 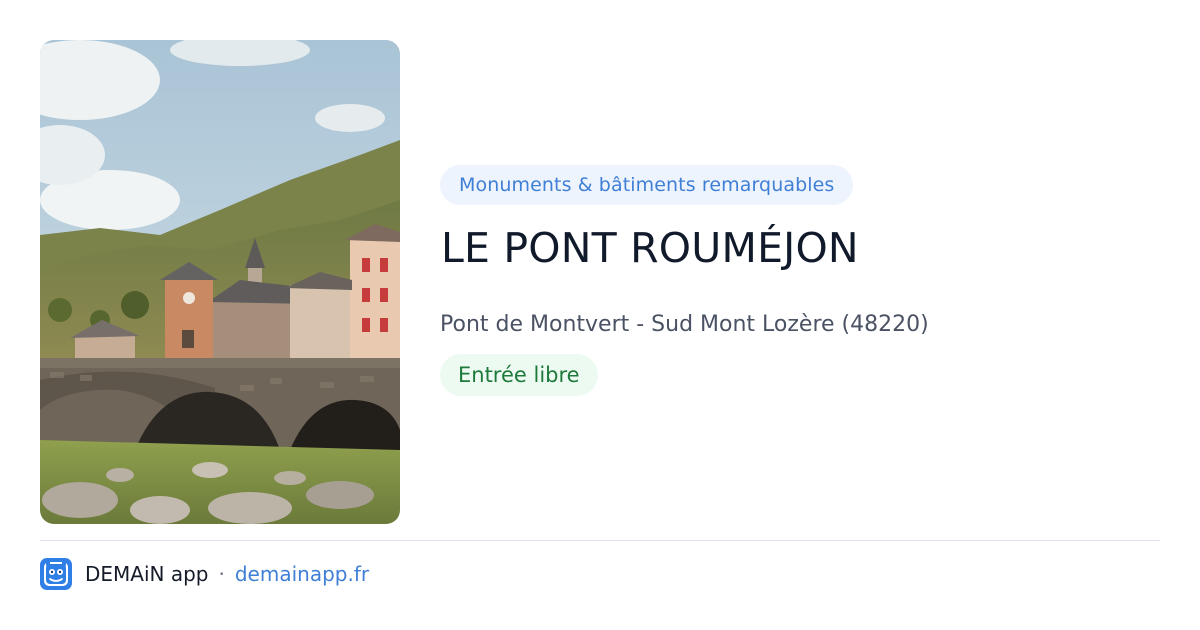 What do you see at coordinates (647, 185) in the screenshot?
I see `category-badge: Monuments & bâtiments remarquables` at bounding box center [647, 185].